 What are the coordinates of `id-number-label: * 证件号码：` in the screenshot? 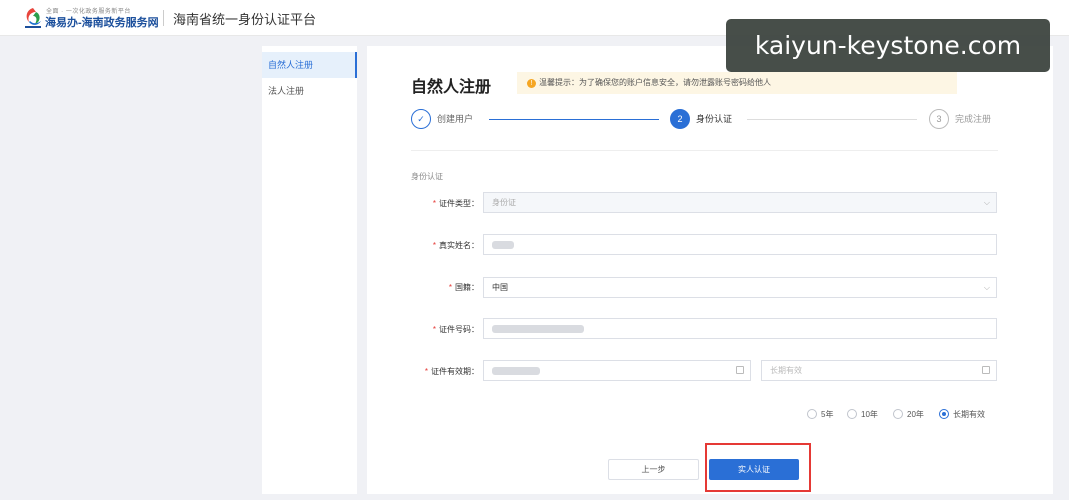 It's located at (455, 329).